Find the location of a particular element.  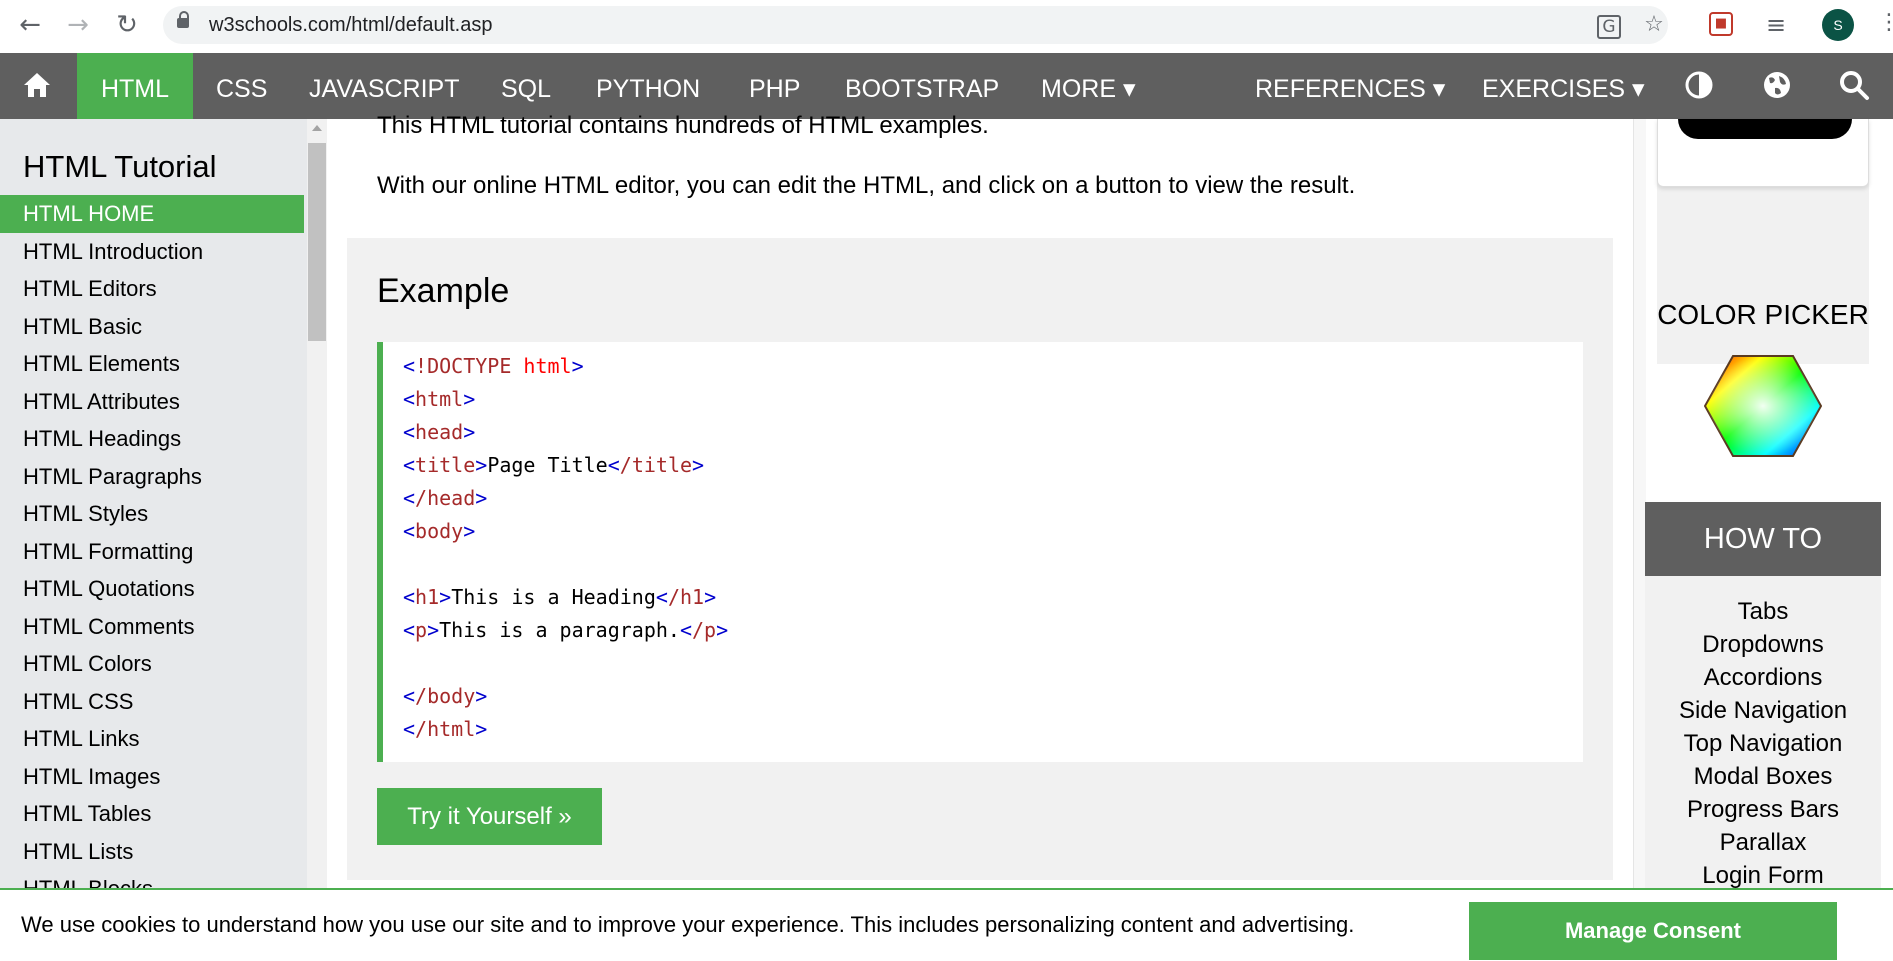

menu-kebab-icon: ⋮ is located at coordinates (1885, 22).